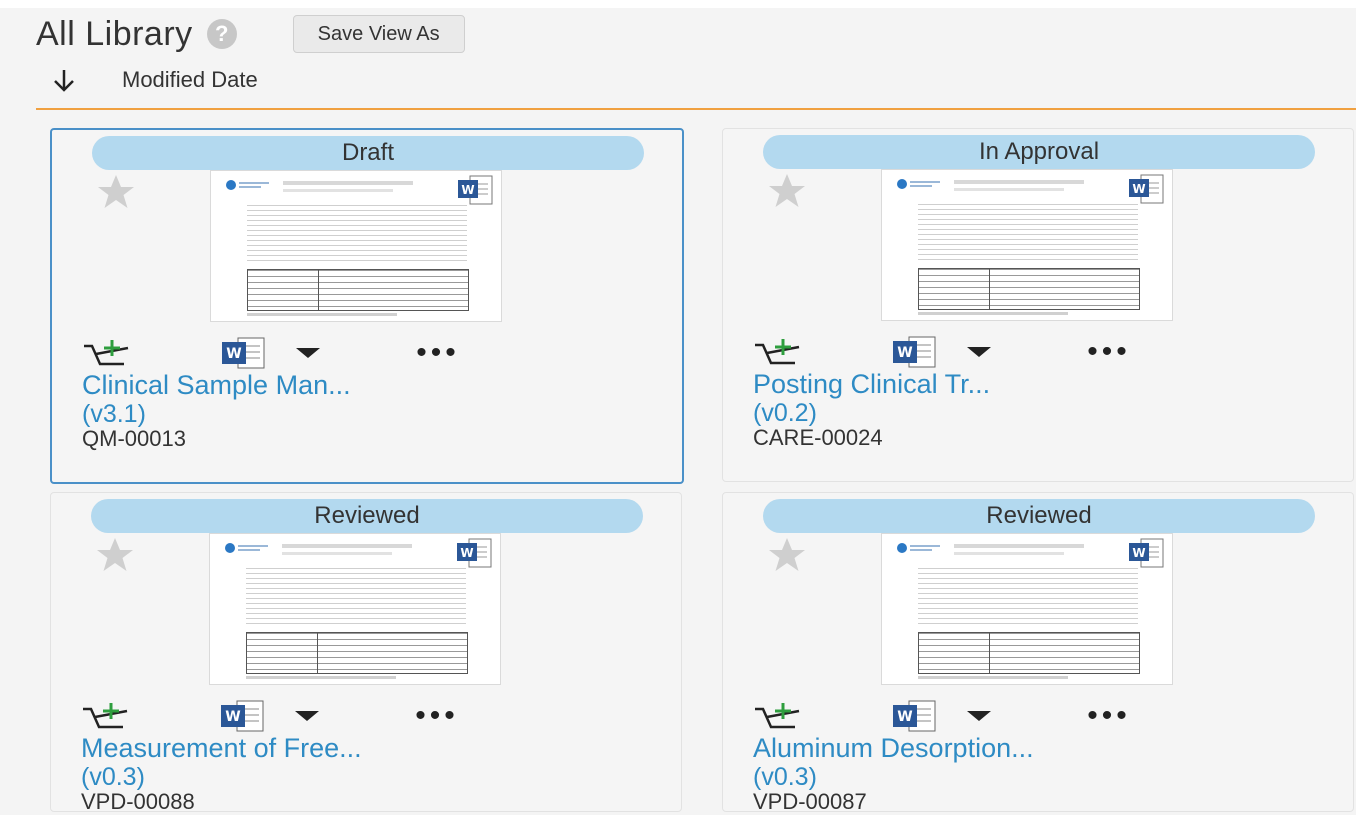 The height and width of the screenshot is (815, 1356). I want to click on document-id: CARE-00024, so click(818, 437).